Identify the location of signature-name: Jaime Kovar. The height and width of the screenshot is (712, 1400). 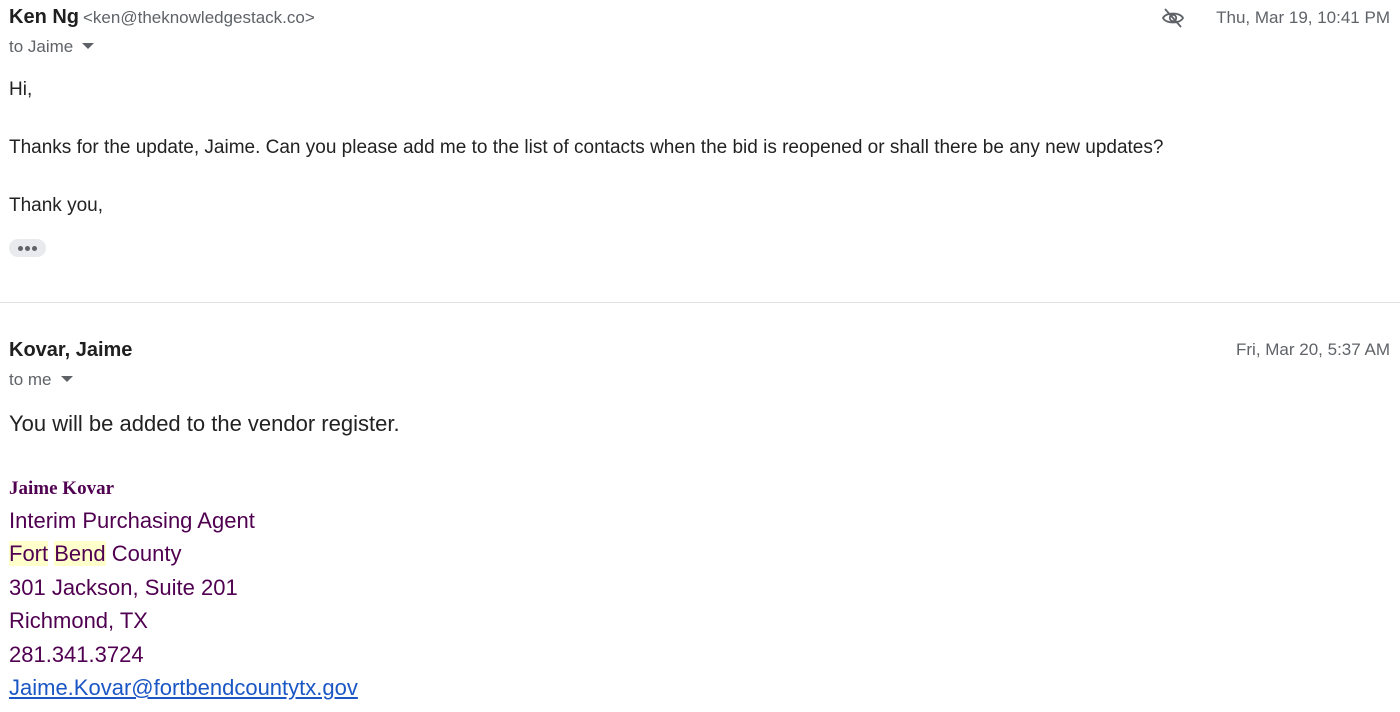
(62, 488).